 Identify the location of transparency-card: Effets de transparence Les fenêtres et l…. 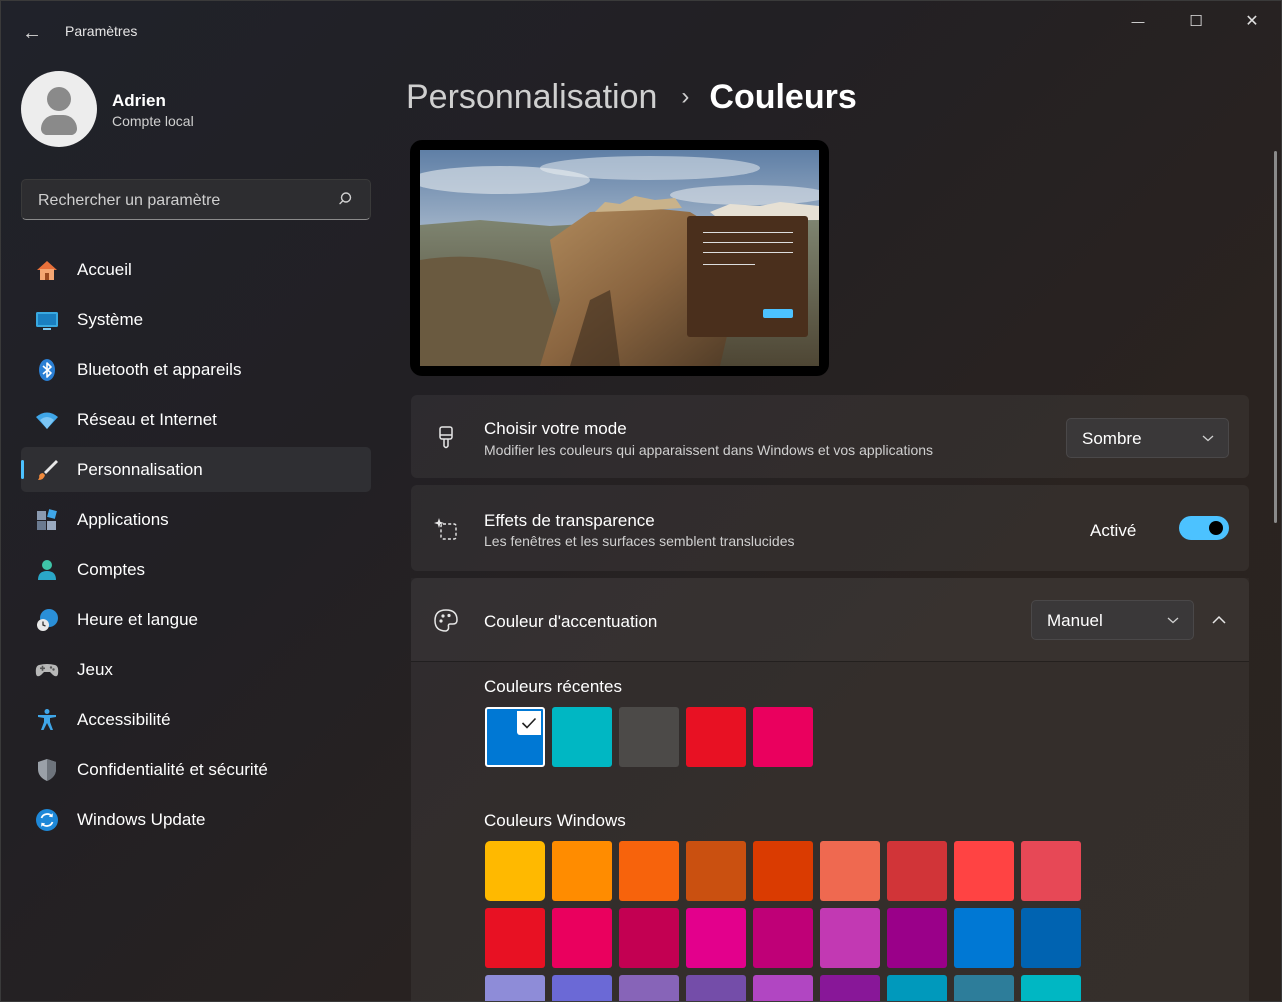
(830, 528).